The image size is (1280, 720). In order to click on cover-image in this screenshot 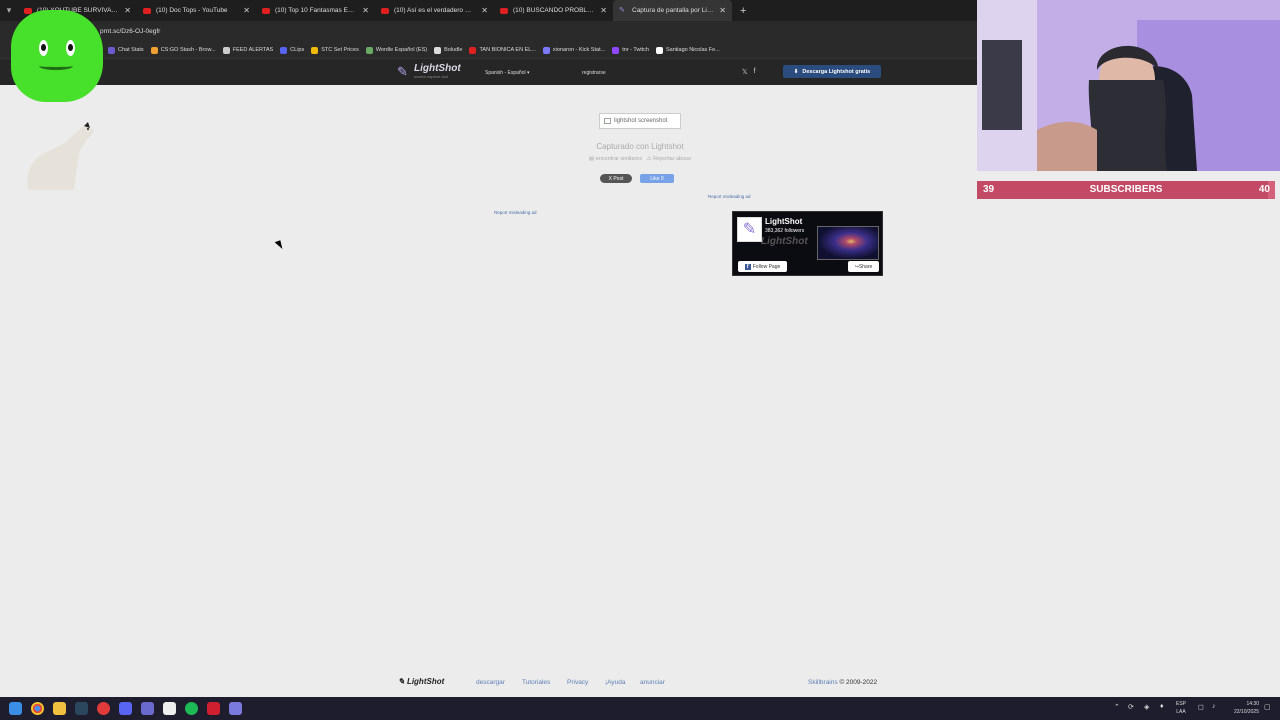, I will do `click(848, 243)`.